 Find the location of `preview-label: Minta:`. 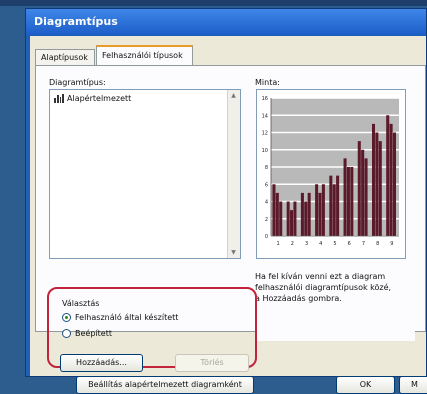

preview-label: Minta: is located at coordinates (267, 82).